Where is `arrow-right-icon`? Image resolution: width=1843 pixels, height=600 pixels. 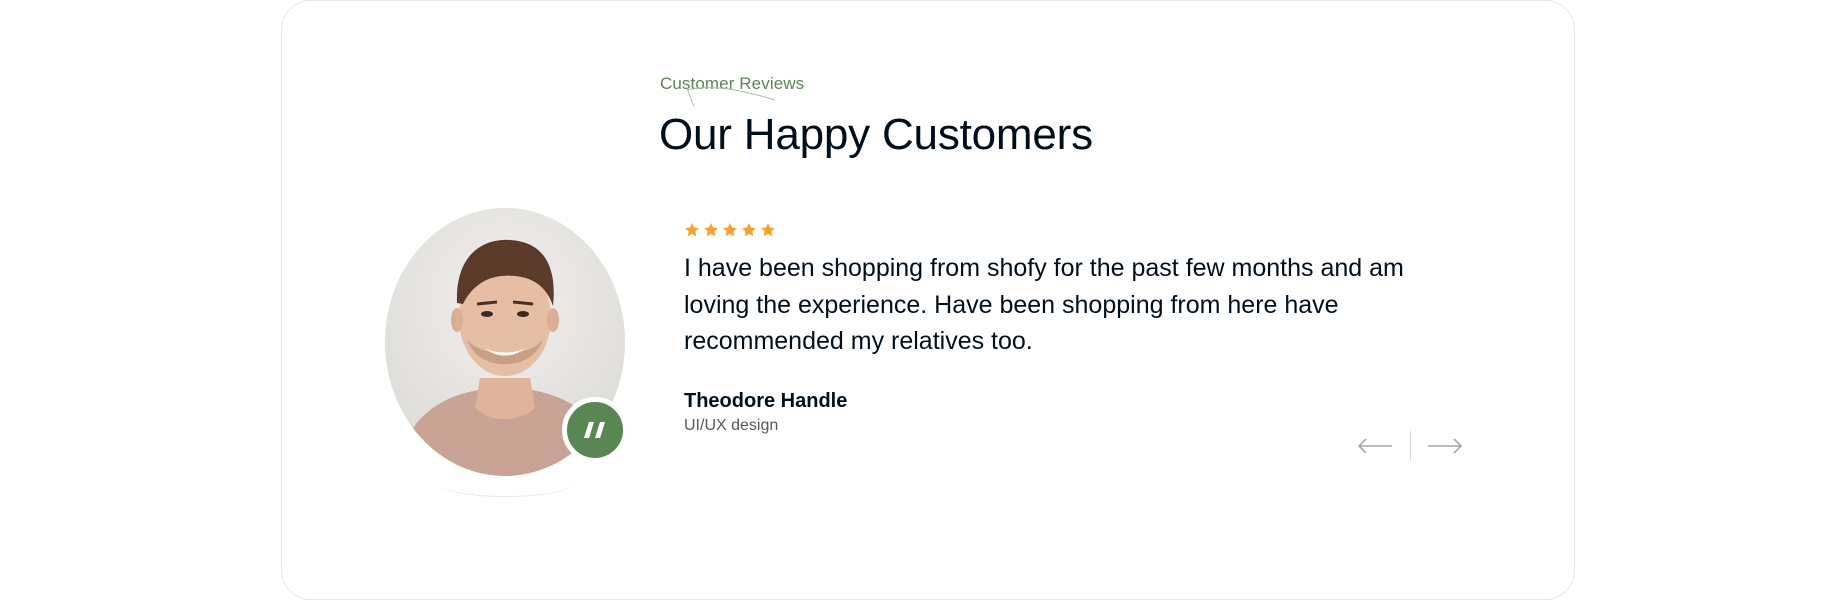
arrow-right-icon is located at coordinates (1445, 446).